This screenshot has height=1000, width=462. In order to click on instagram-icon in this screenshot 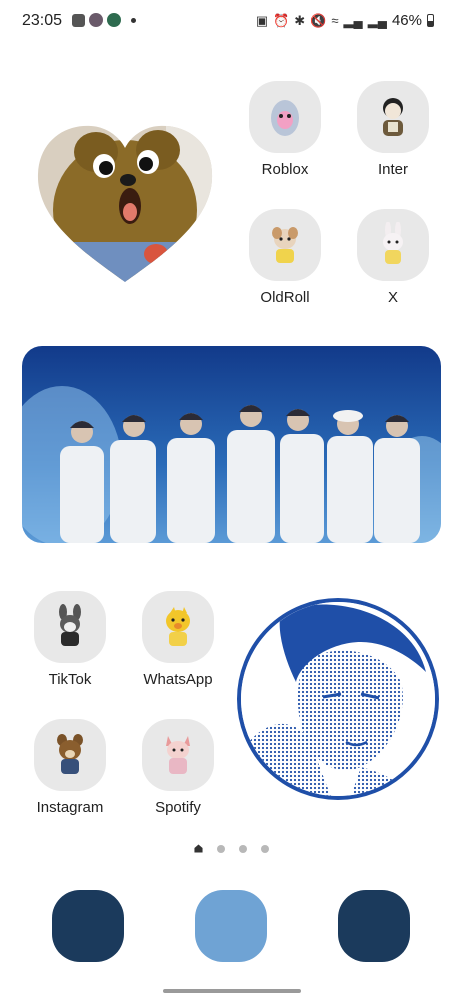, I will do `click(70, 755)`.